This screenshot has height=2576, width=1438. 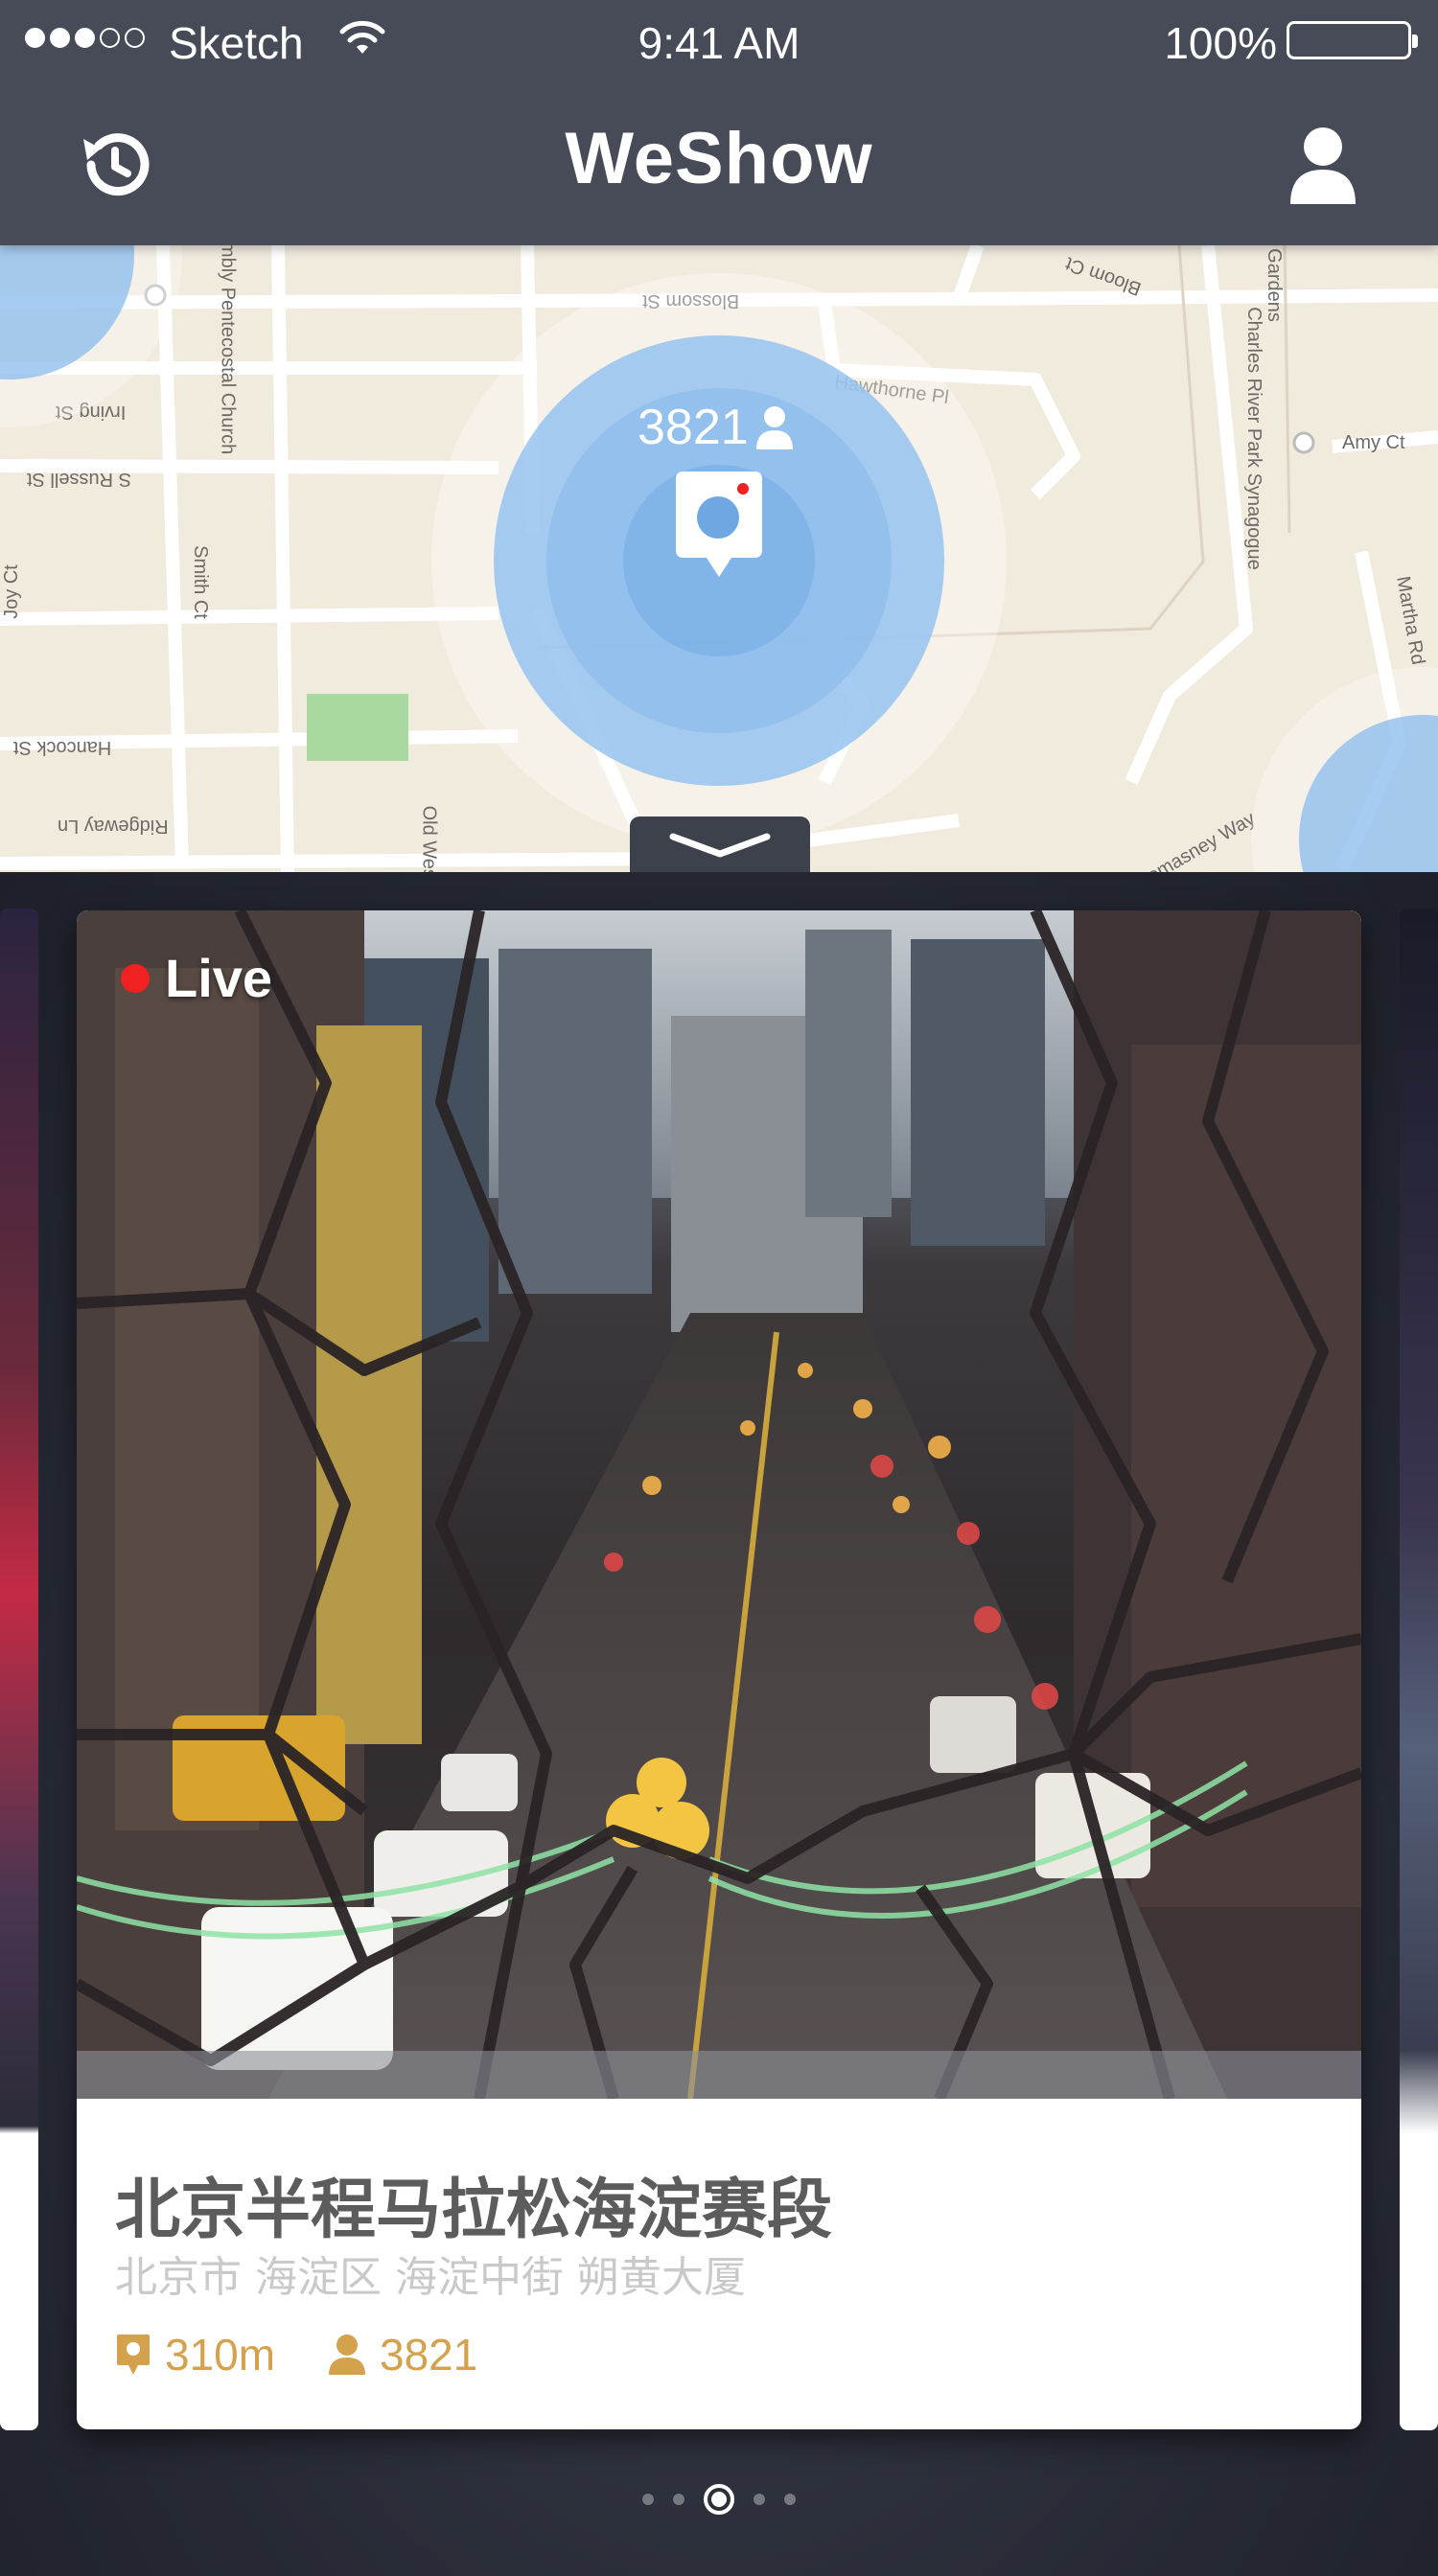 I want to click on street-label: Smith Ct, so click(x=200, y=582).